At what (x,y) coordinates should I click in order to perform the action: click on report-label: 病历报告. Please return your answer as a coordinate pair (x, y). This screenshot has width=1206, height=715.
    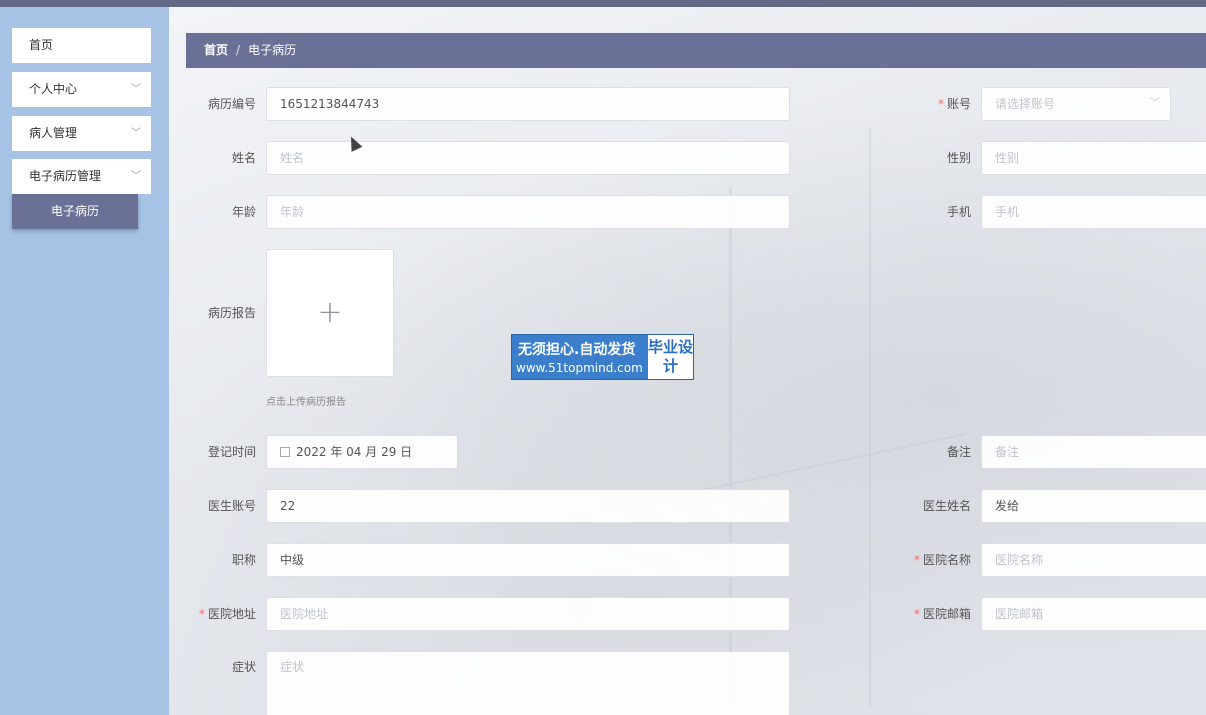
    Looking at the image, I should click on (231, 313).